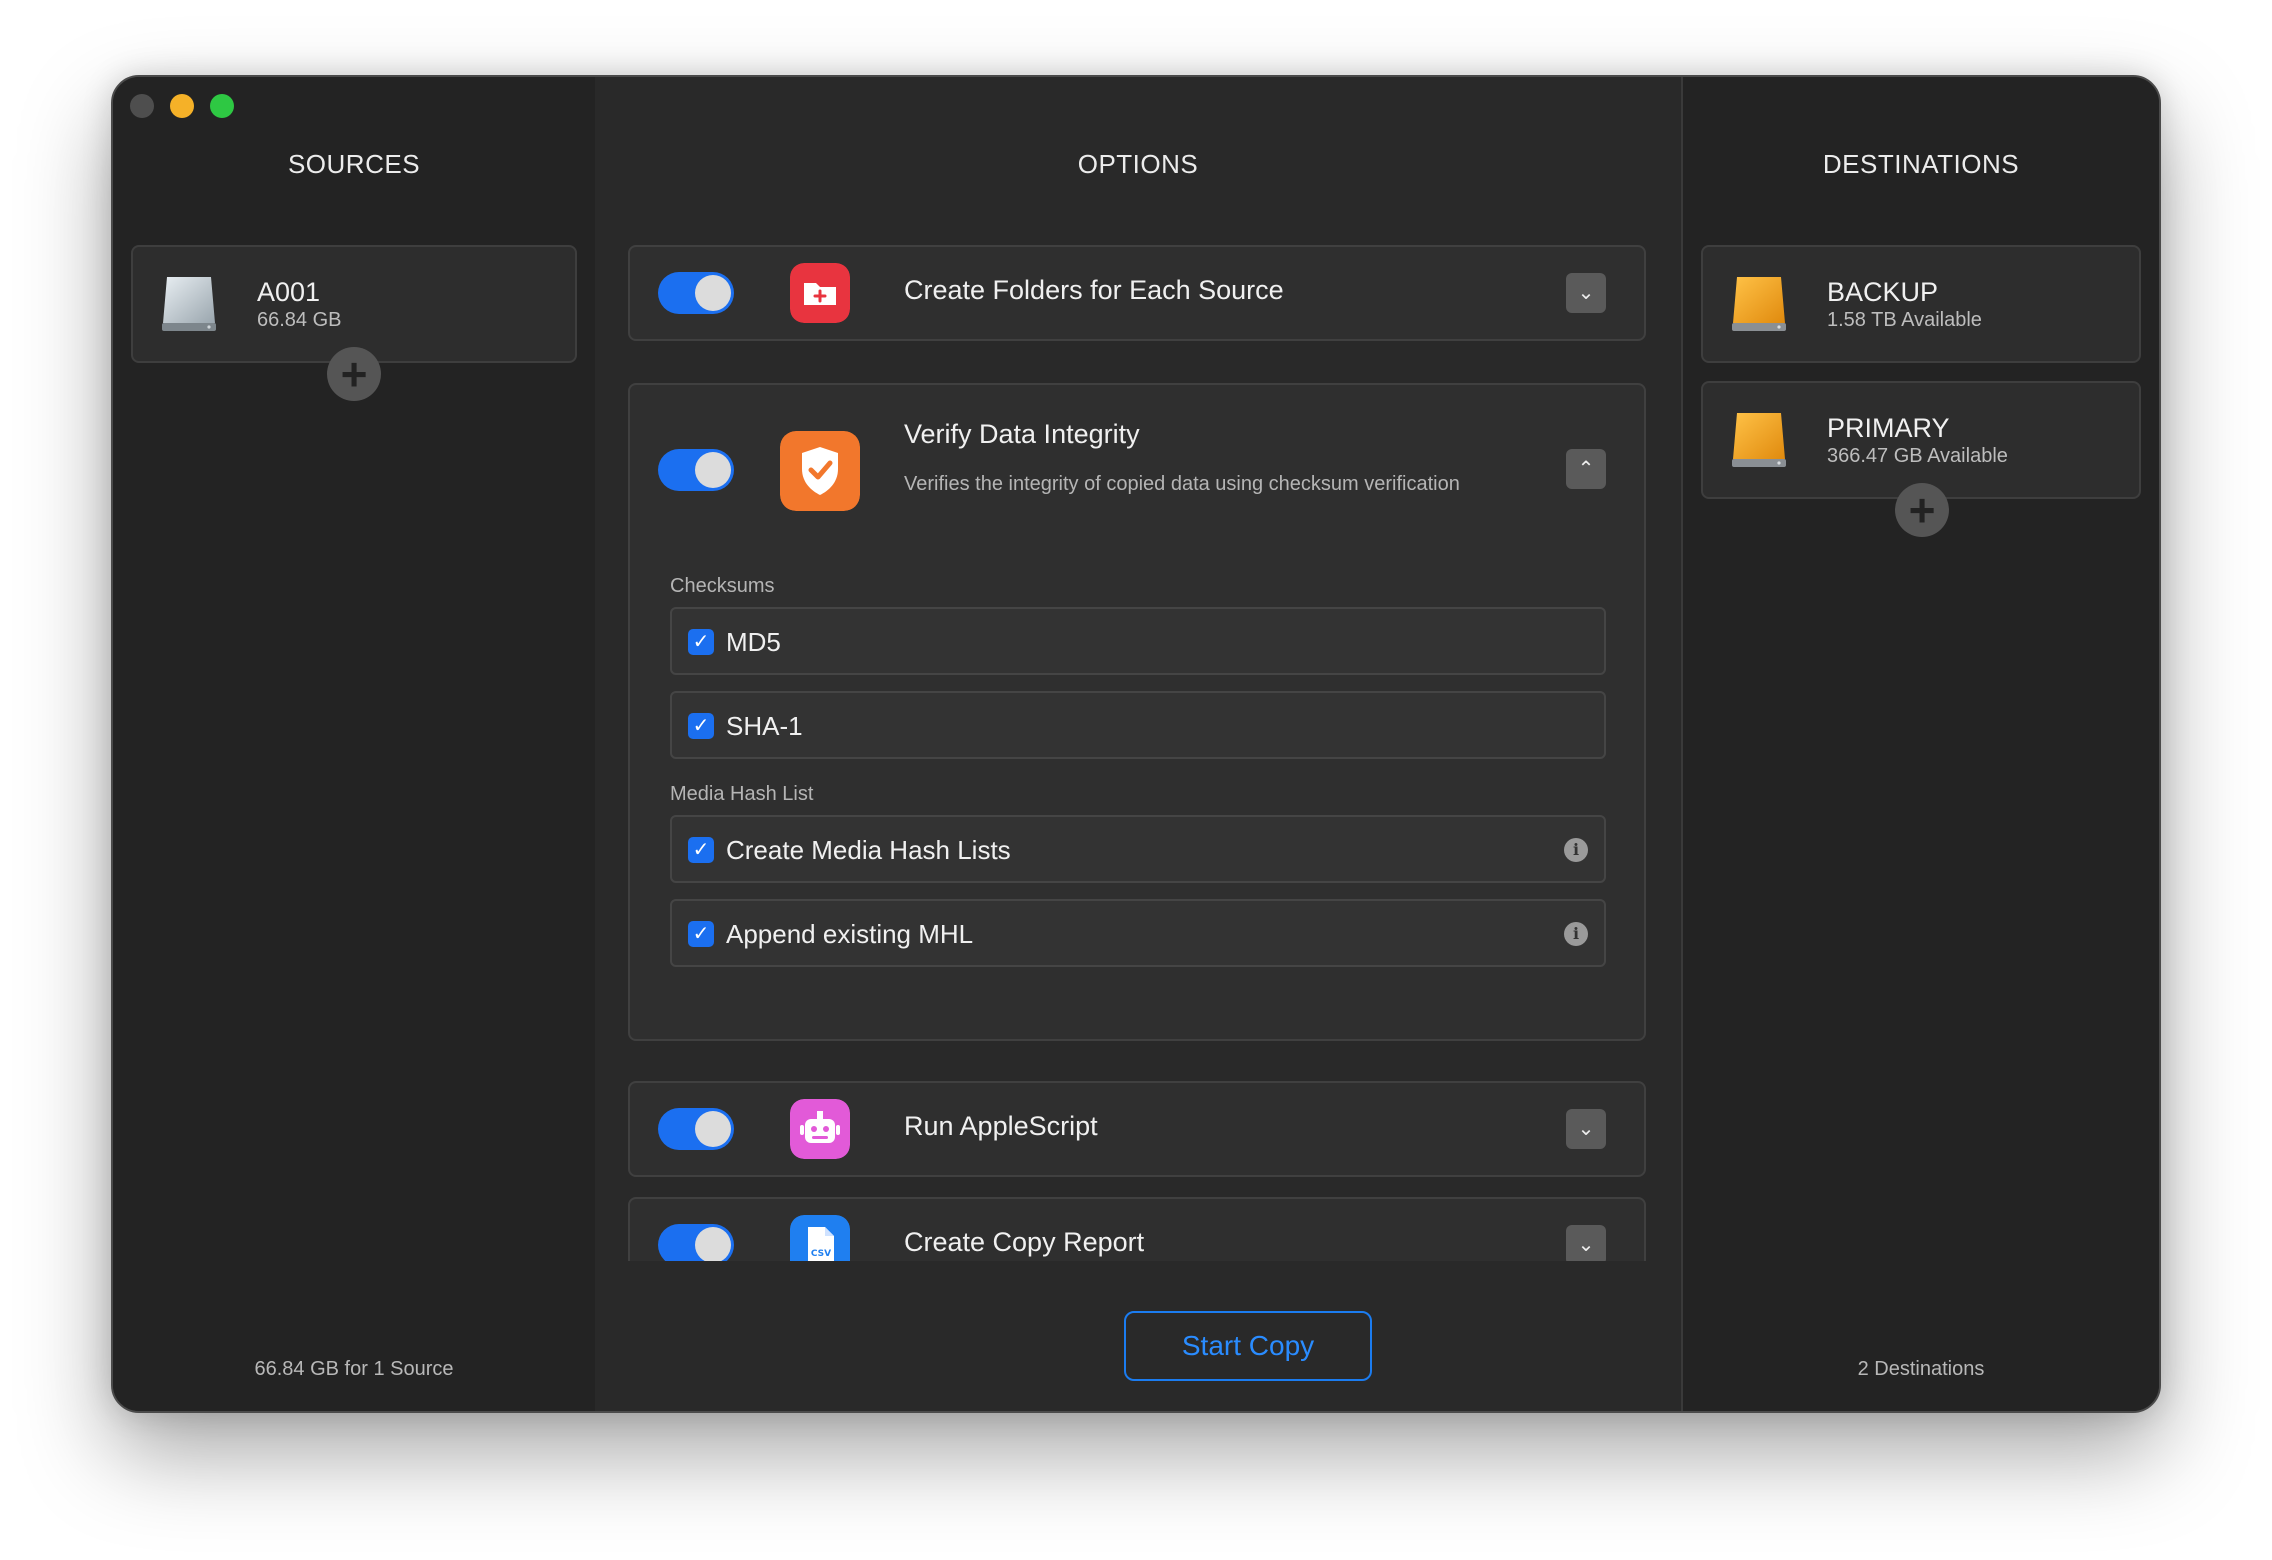 The width and height of the screenshot is (2272, 1560). Describe the element at coordinates (696, 1242) in the screenshot. I see `create-report-toggle` at that location.